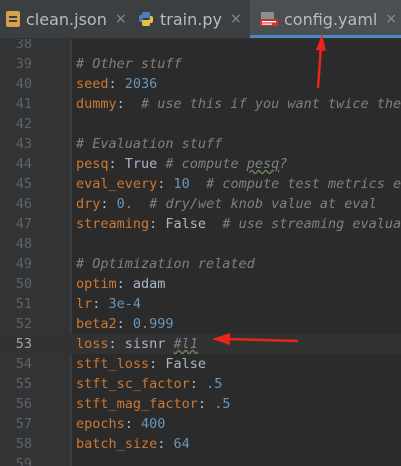  I want to click on code-token: # Other stuff, so click(129, 64).